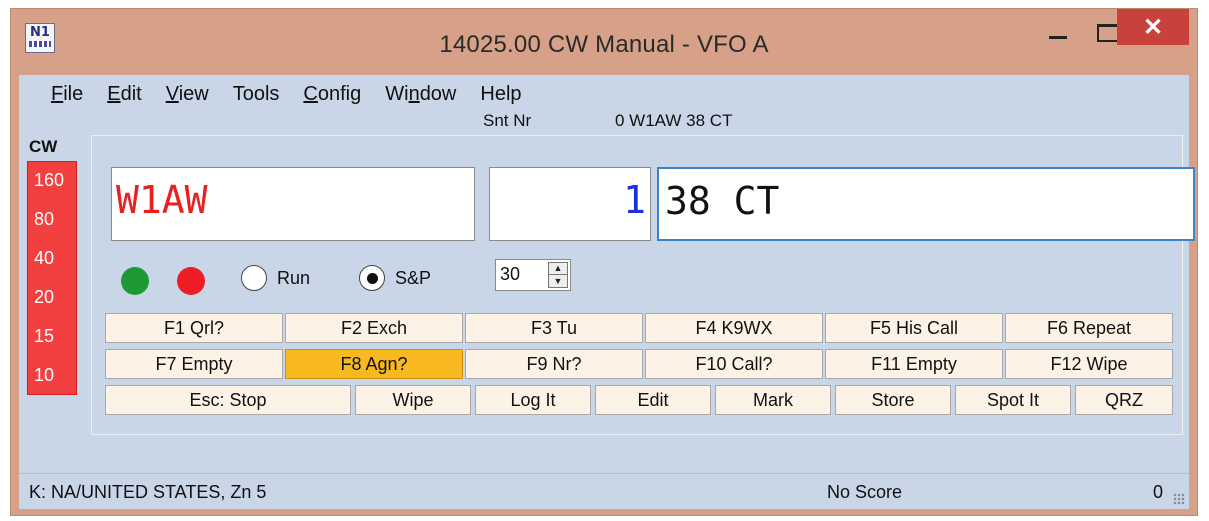 This screenshot has width=1209, height=521. What do you see at coordinates (187, 97) in the screenshot?
I see `menu-view: View` at bounding box center [187, 97].